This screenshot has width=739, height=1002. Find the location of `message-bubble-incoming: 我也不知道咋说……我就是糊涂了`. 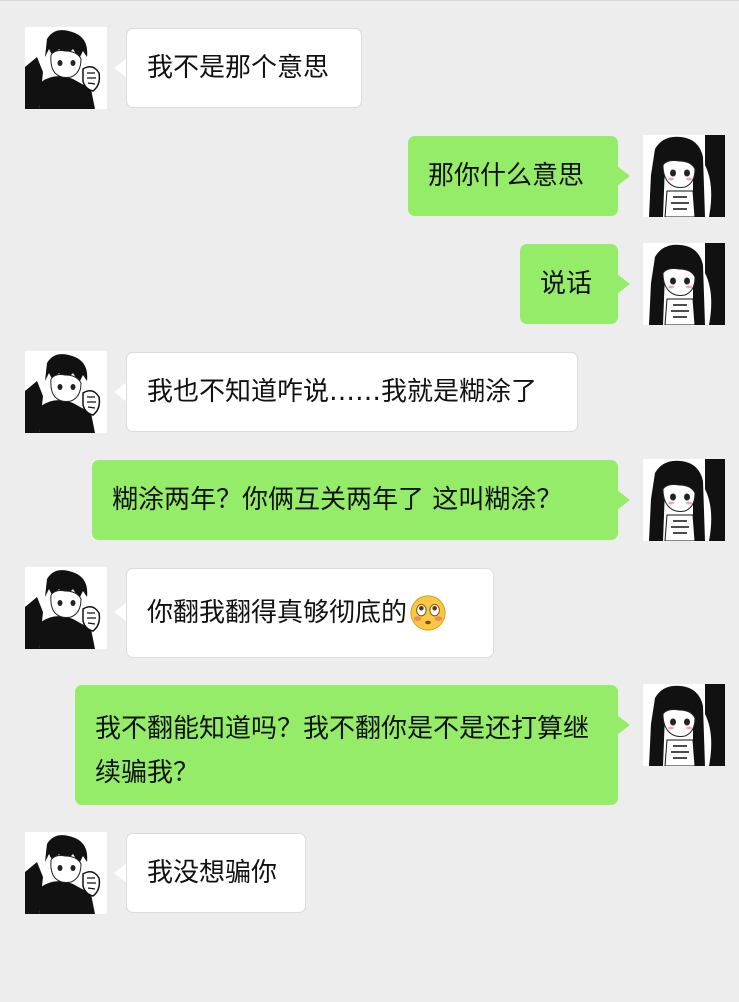

message-bubble-incoming: 我也不知道咋说……我就是糊涂了 is located at coordinates (352, 392).